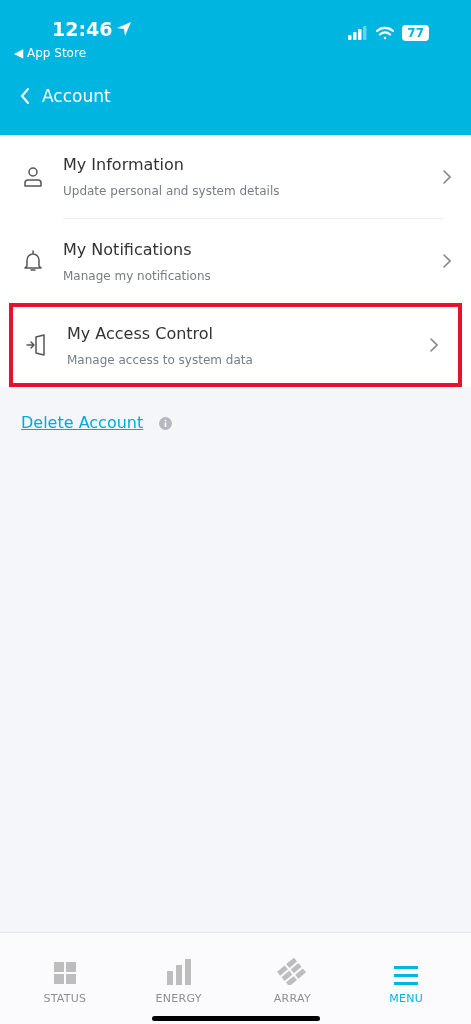  Describe the element at coordinates (64, 973) in the screenshot. I see `grid-icon` at that location.